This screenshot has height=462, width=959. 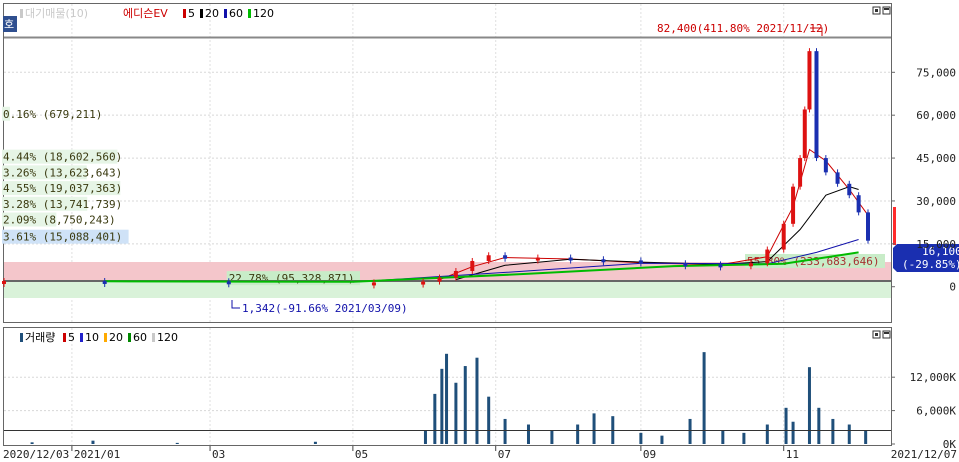 What do you see at coordinates (936, 115) in the screenshot?
I see `price-tick-label: 60,000` at bounding box center [936, 115].